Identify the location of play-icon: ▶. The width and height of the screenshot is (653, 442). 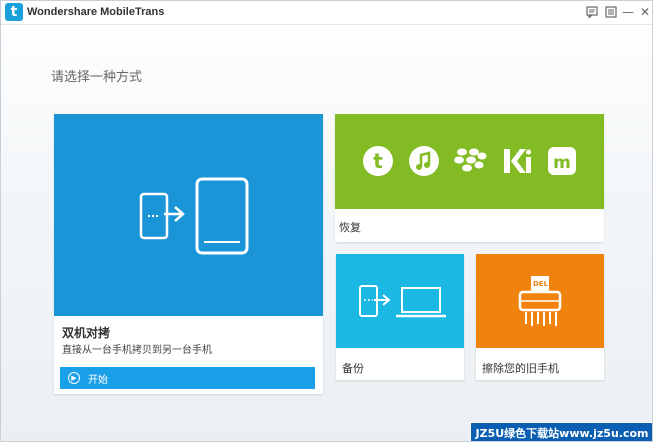
(74, 378).